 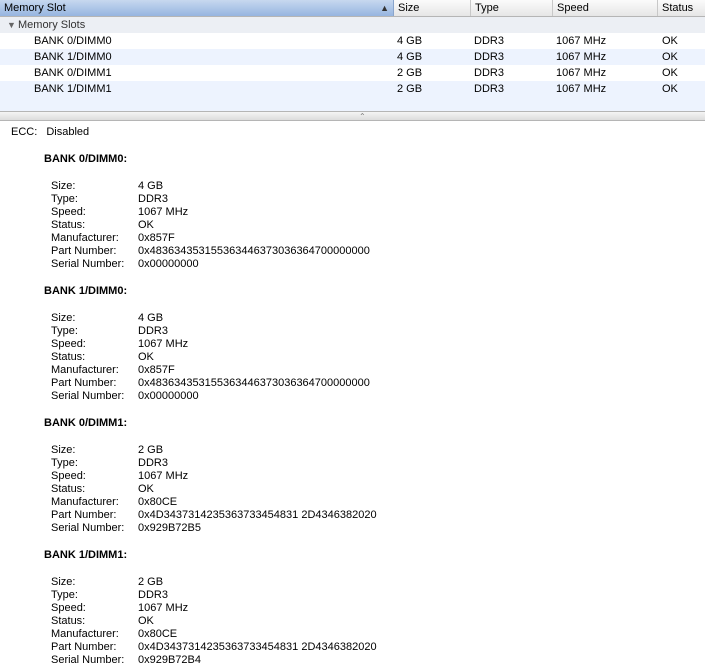 I want to click on cell-slot: BANK 1/DIMM0, so click(x=73, y=57).